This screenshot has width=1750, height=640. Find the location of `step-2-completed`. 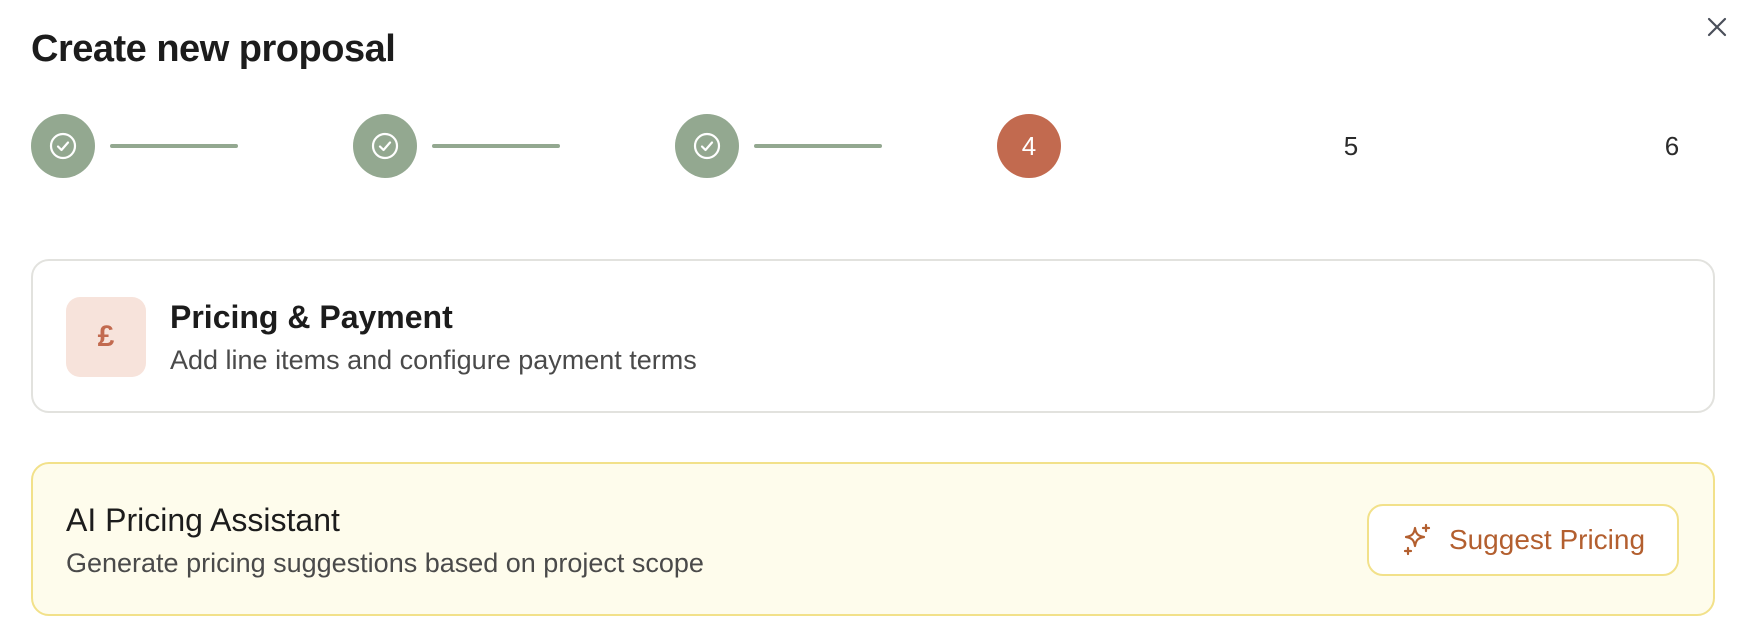

step-2-completed is located at coordinates (385, 146).